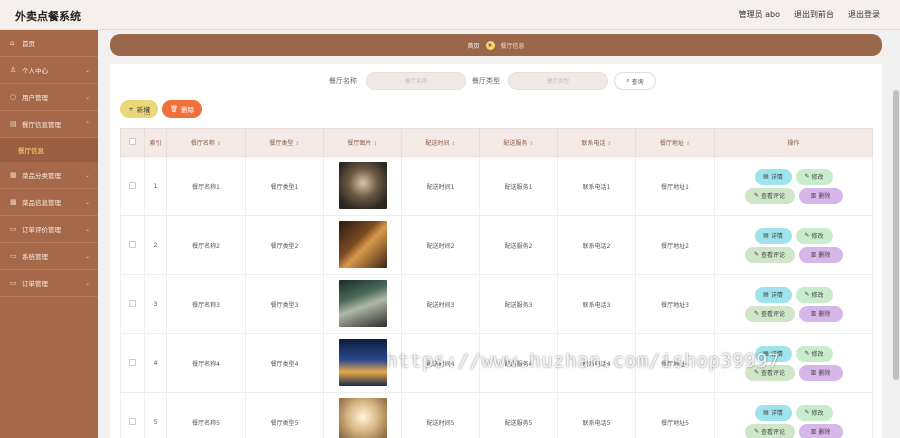 The width and height of the screenshot is (900, 438). What do you see at coordinates (284, 245) in the screenshot?
I see `cell-type: 餐厅类型2` at bounding box center [284, 245].